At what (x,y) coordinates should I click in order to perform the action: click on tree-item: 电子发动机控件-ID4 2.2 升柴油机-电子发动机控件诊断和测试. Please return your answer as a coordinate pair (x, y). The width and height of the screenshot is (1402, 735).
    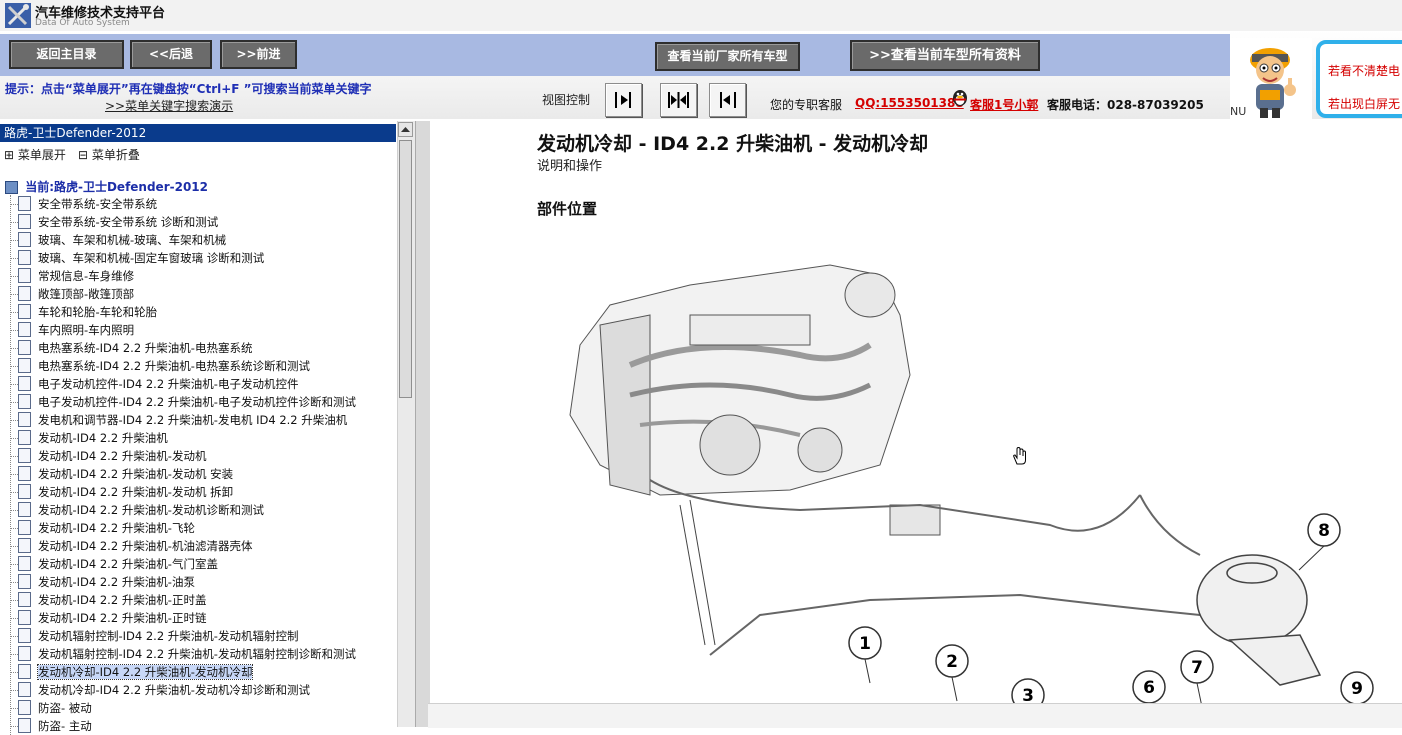
    Looking at the image, I should click on (183, 402).